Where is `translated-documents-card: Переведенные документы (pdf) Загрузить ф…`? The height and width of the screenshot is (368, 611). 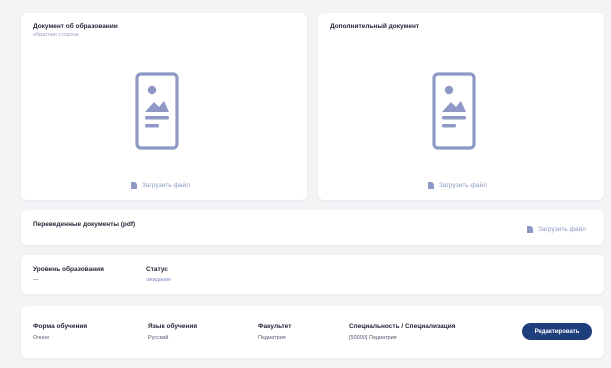 translated-documents-card: Переведенные документы (pdf) Загрузить ф… is located at coordinates (312, 227).